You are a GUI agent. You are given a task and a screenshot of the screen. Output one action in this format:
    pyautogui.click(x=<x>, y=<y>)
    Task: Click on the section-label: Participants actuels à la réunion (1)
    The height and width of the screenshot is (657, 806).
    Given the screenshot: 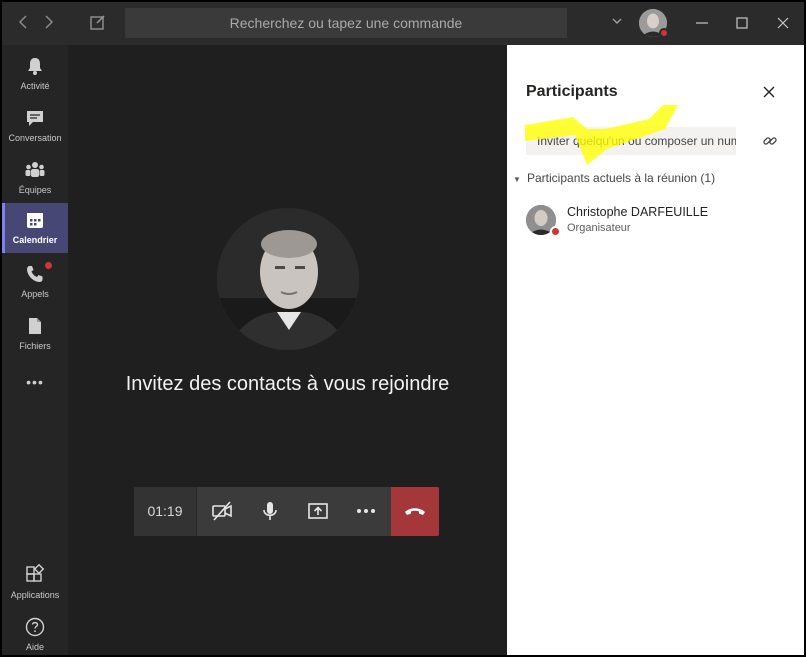 What is the action you would take?
    pyautogui.click(x=621, y=178)
    